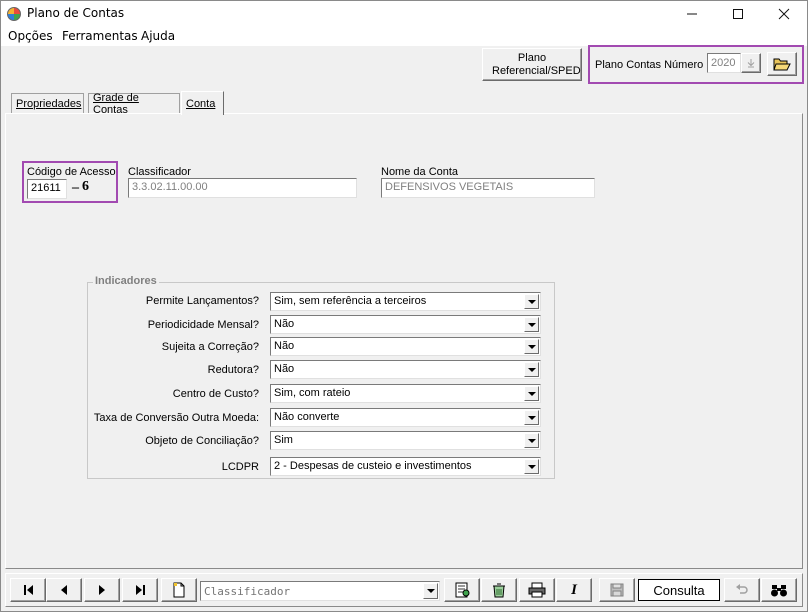 This screenshot has width=808, height=612. I want to click on tab-propriedades-label: Propriedades, so click(49, 103).